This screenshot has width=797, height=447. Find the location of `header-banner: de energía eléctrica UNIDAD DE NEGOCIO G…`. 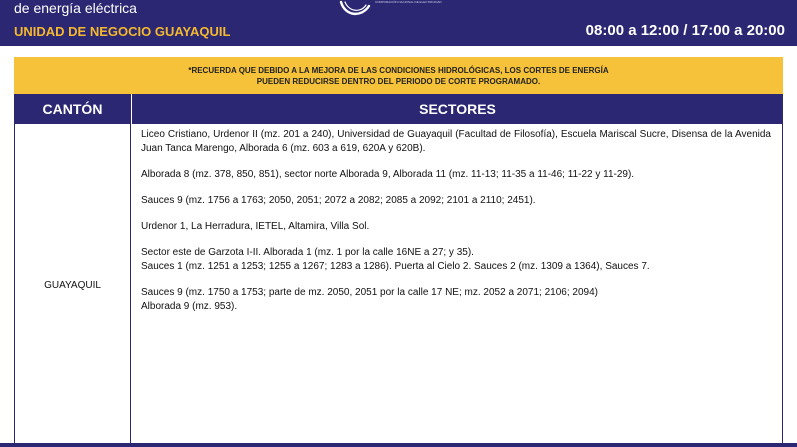

header-banner: de energía eléctrica UNIDAD DE NEGOCIO G… is located at coordinates (398, 23).